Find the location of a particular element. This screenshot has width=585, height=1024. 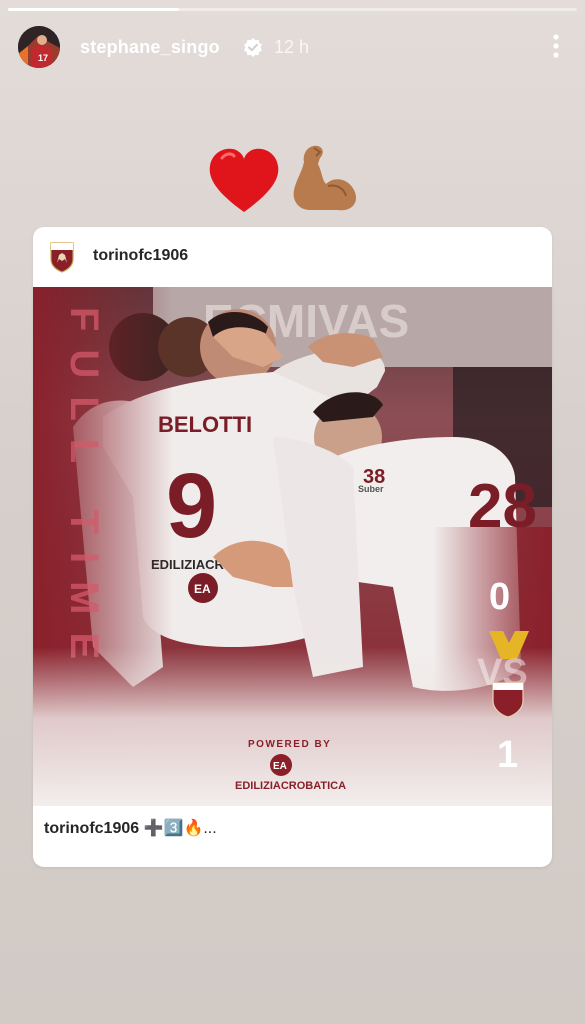

more-vertical-icon is located at coordinates (556, 46).